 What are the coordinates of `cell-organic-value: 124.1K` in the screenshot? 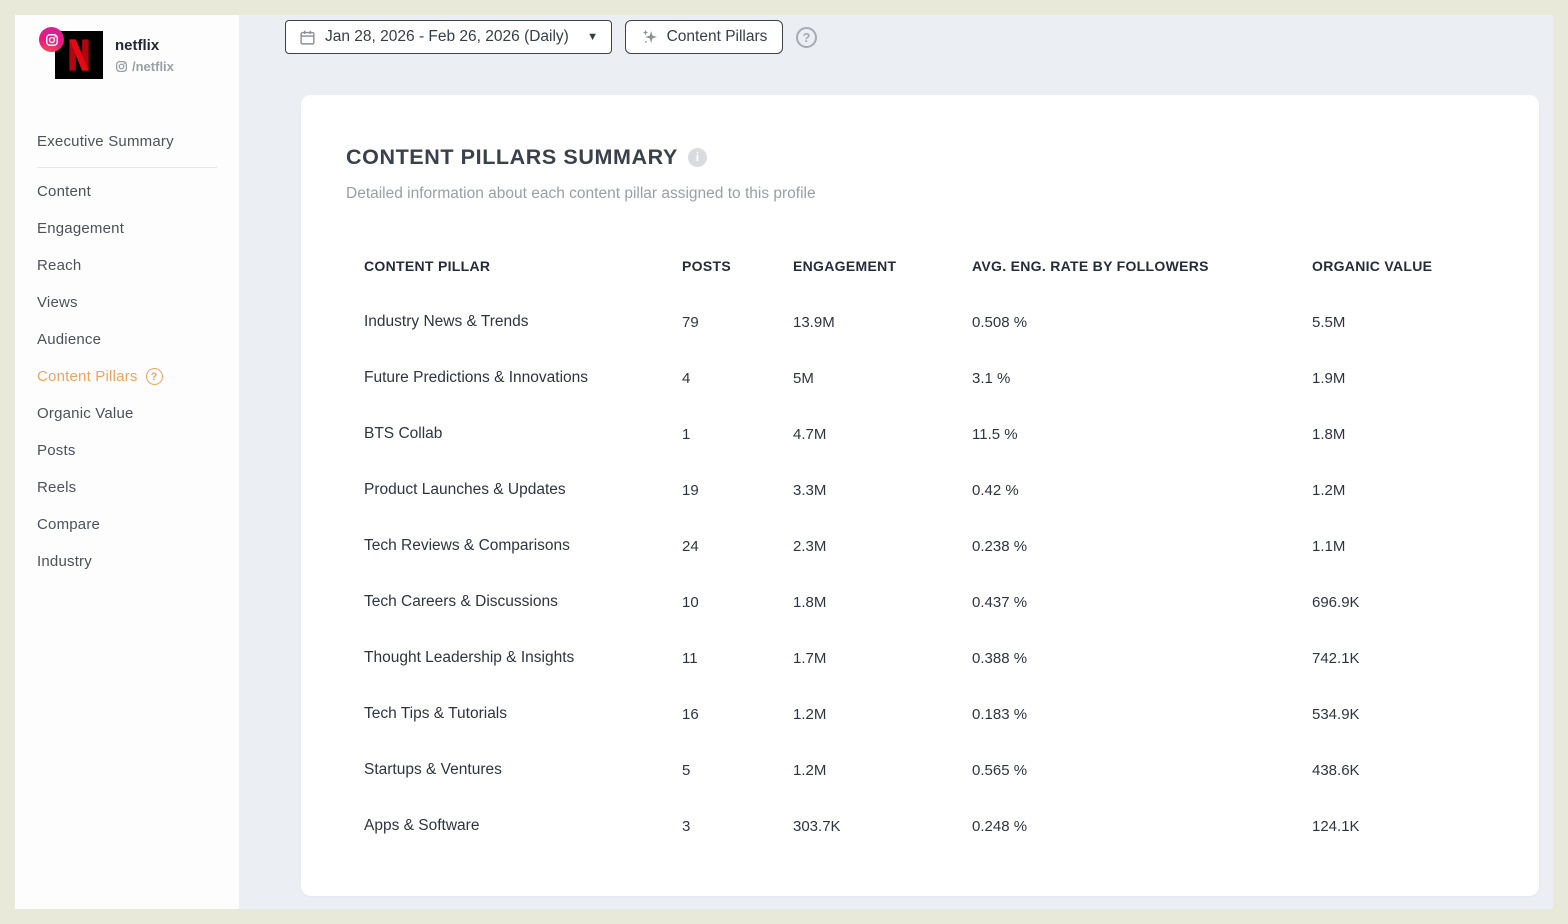 It's located at (1336, 826).